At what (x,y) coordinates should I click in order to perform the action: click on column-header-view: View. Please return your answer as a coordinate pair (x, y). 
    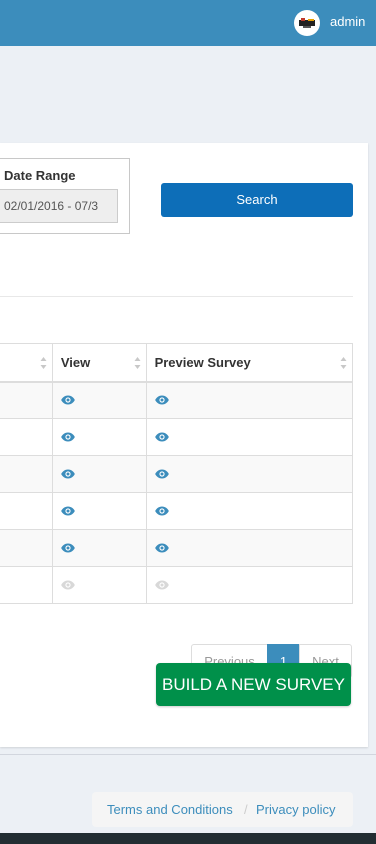
    Looking at the image, I should click on (99, 363).